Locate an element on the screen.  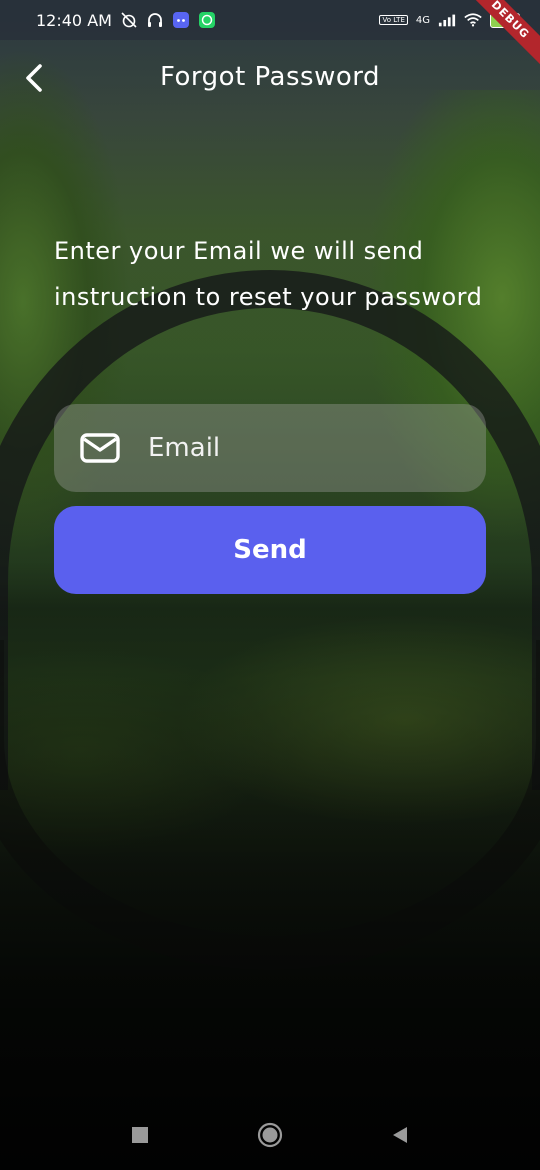
status-notification-icons is located at coordinates (168, 20).